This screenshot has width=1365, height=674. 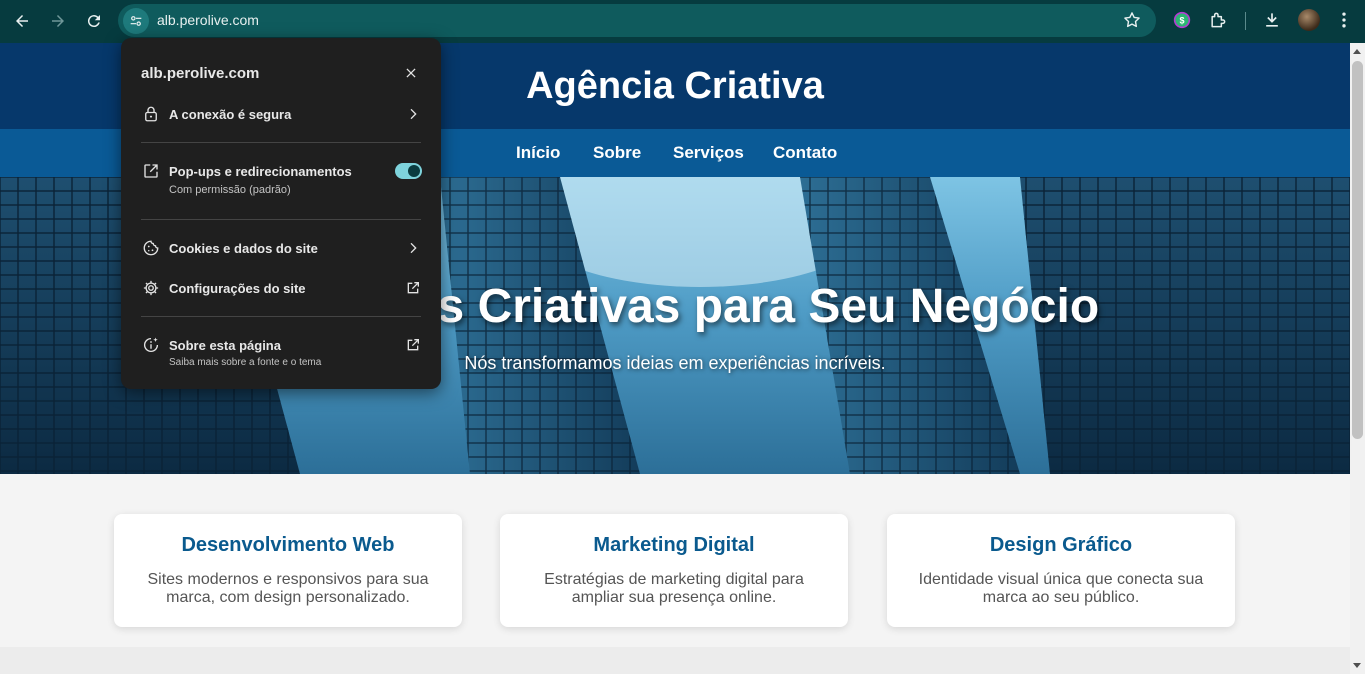 I want to click on about-page-sub: Saiba mais sobre a fonte e o tema, so click(x=245, y=362).